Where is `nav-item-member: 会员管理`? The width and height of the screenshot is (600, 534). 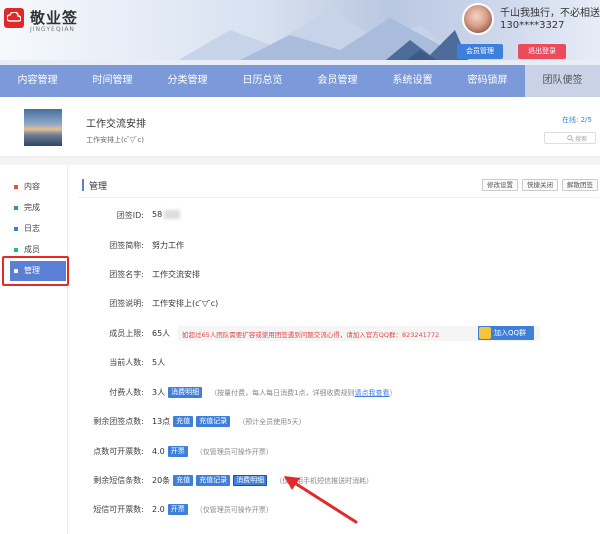 nav-item-member: 会员管理 is located at coordinates (337, 81).